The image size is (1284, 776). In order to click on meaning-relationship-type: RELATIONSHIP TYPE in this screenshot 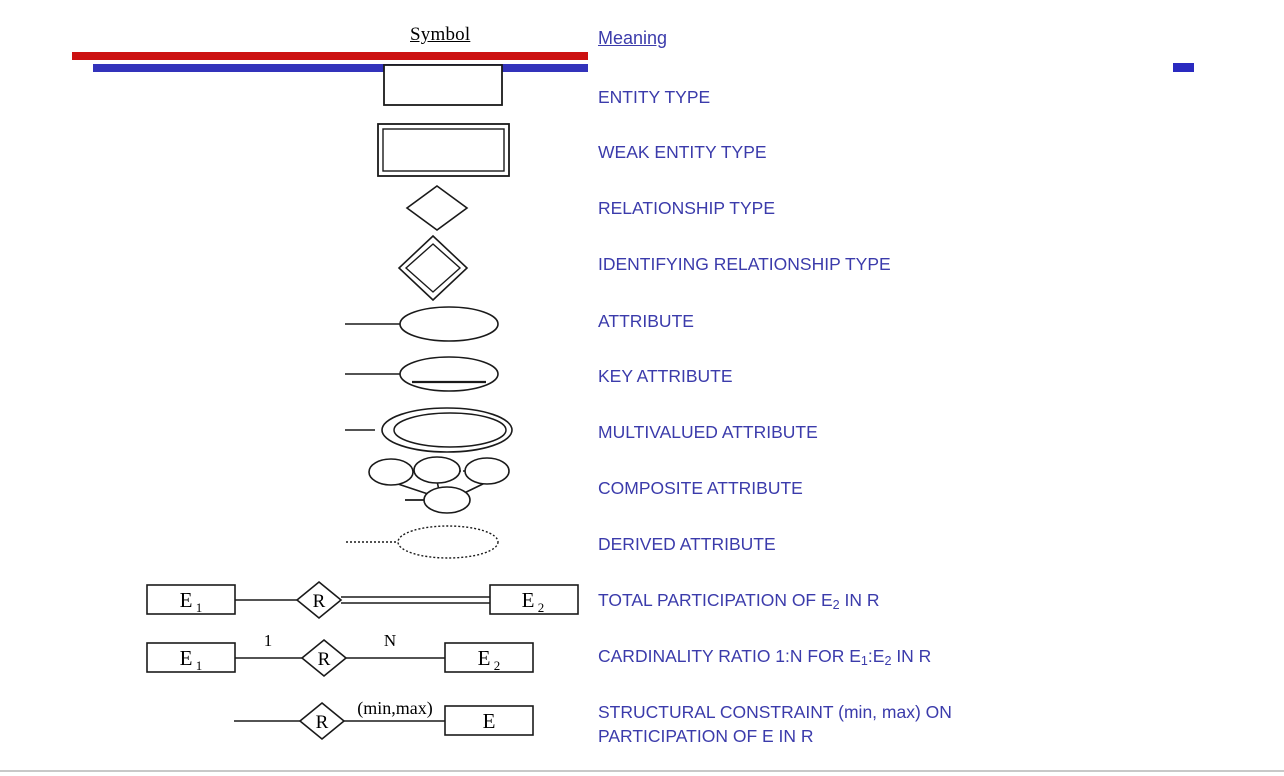, I will do `click(686, 208)`.